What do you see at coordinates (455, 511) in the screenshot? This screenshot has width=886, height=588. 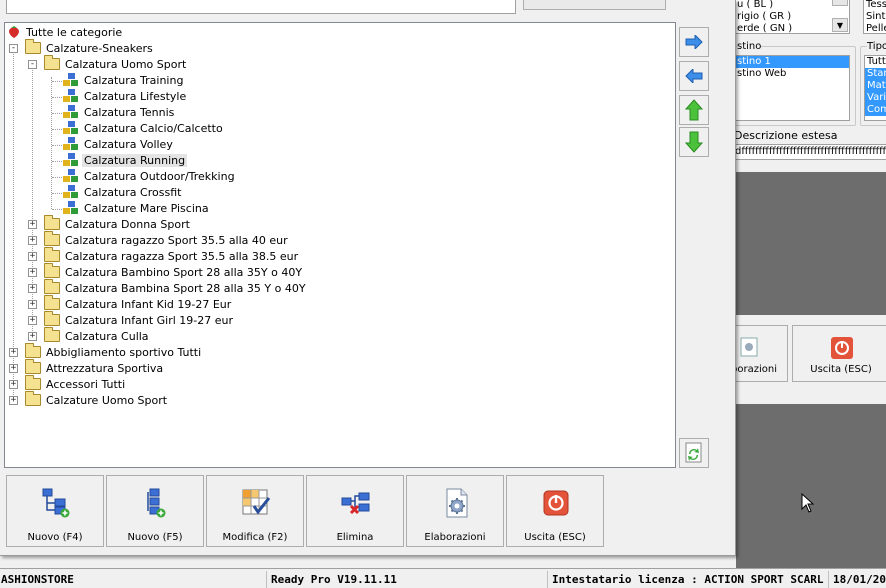 I see `elaborazioni-button: Elaborazioni` at bounding box center [455, 511].